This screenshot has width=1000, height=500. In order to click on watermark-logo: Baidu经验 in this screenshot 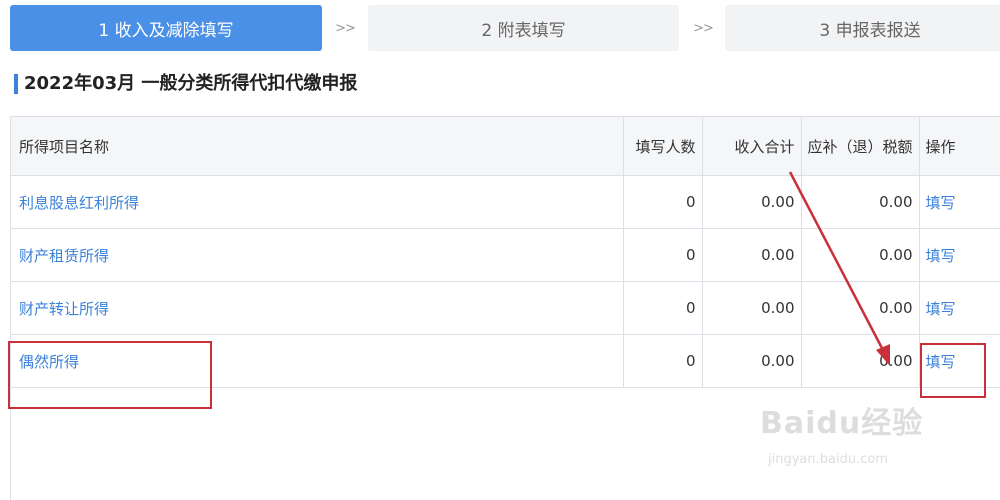, I will do `click(842, 423)`.